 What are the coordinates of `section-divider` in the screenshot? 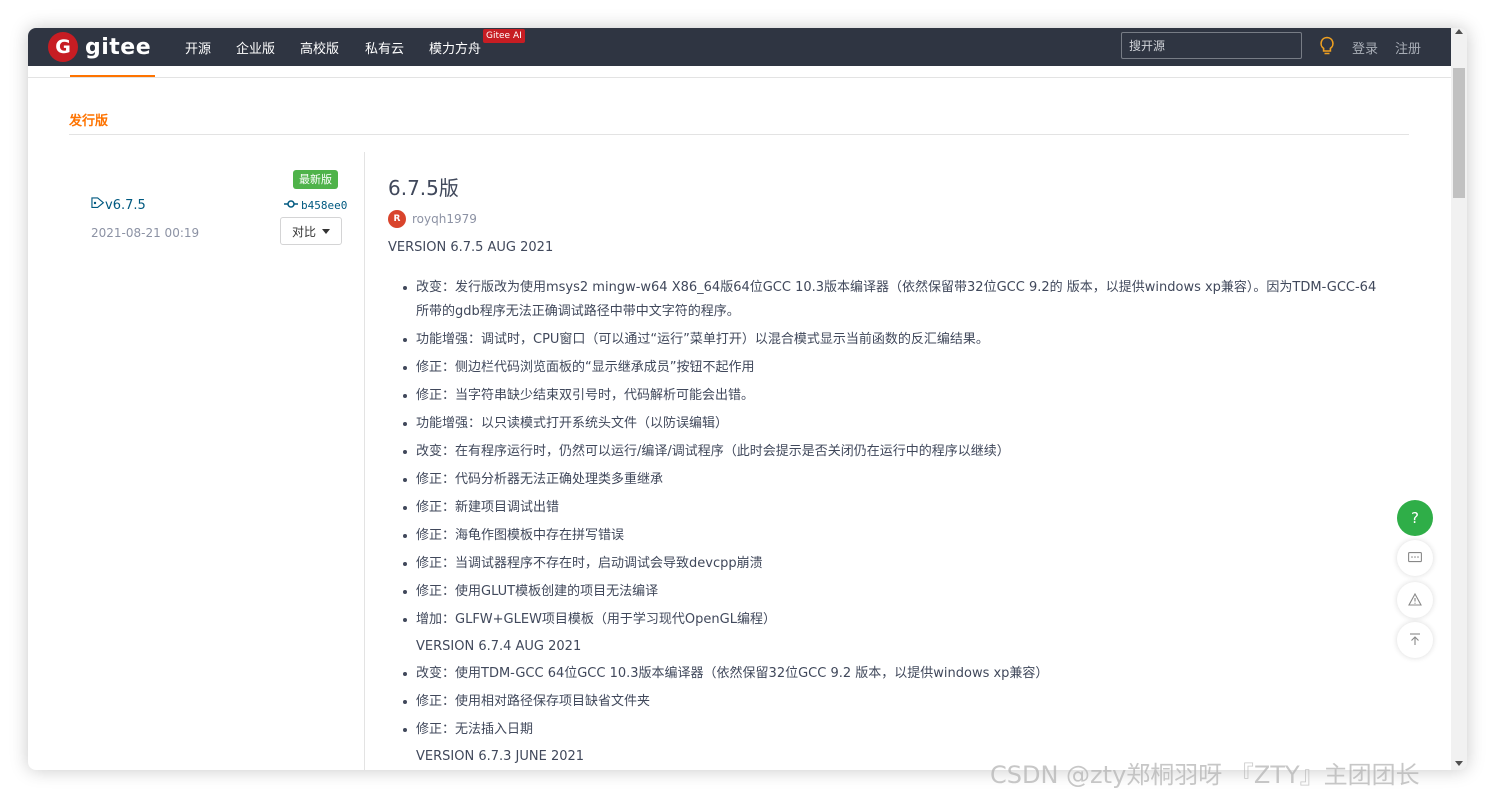 It's located at (739, 134).